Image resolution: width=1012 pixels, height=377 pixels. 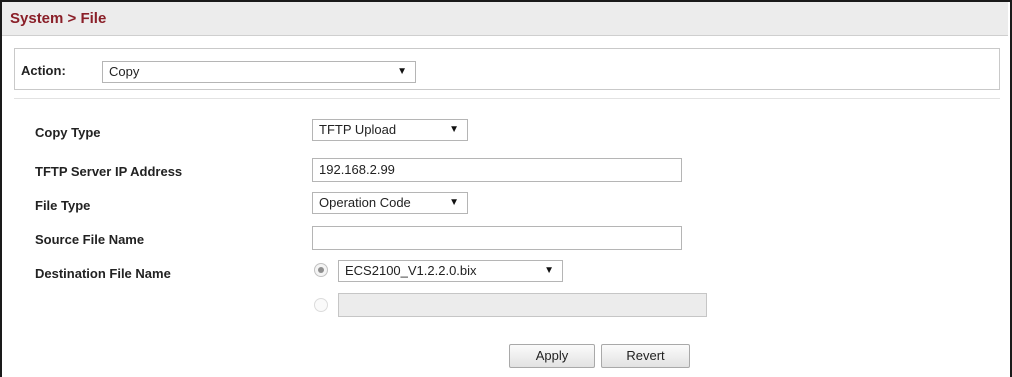 What do you see at coordinates (411, 270) in the screenshot?
I see `destination-file-value: ECS2100_V1.2.2.0.bix` at bounding box center [411, 270].